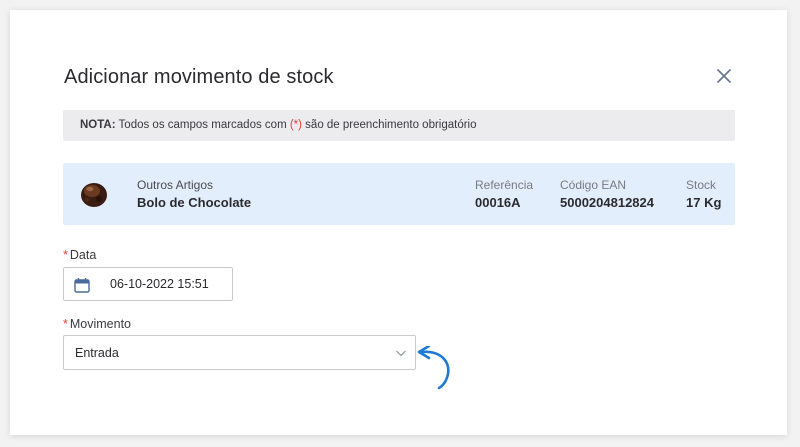 This screenshot has width=800, height=447. I want to click on note-label: NOTA:, so click(98, 125).